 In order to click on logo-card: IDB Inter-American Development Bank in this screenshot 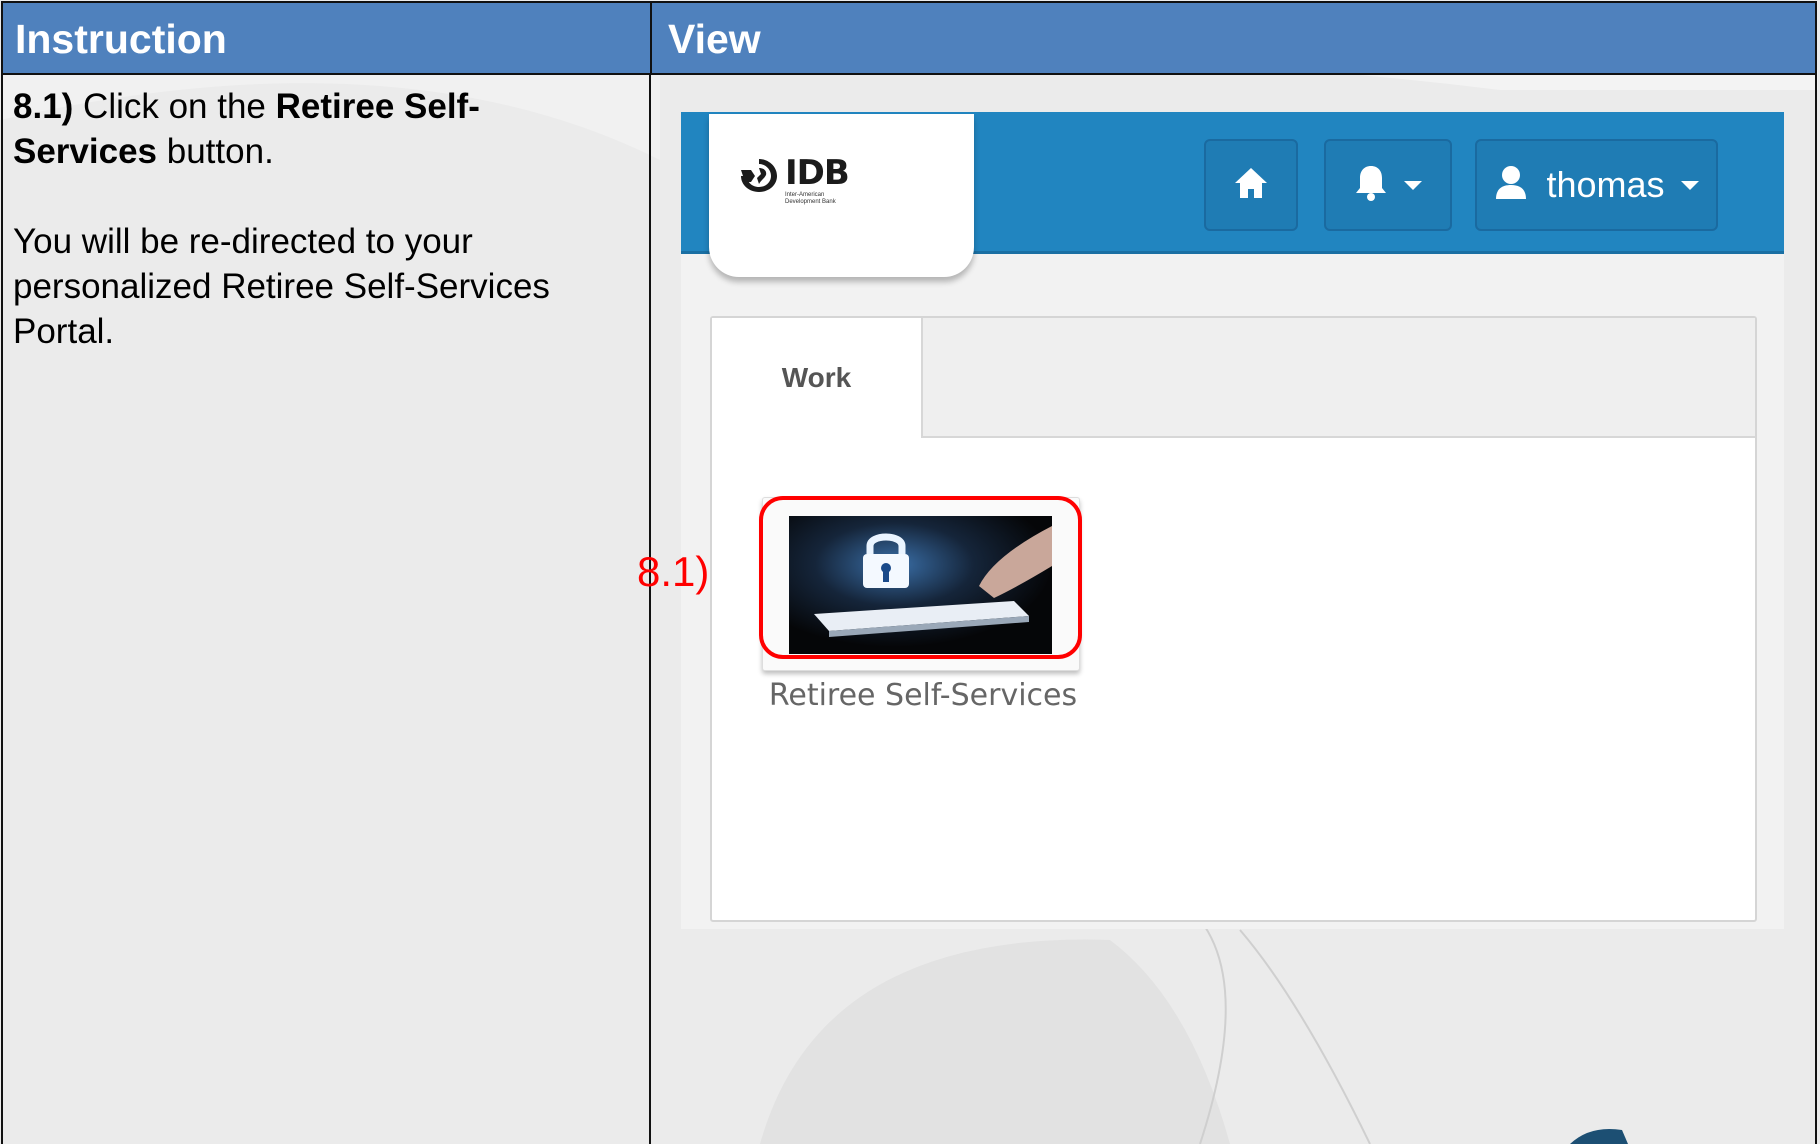, I will do `click(841, 195)`.